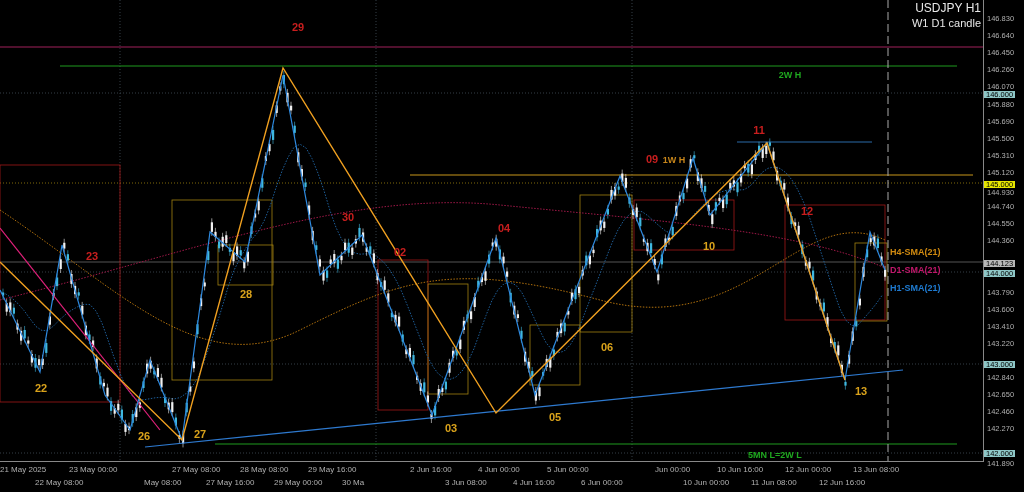 Image resolution: width=1024 pixels, height=492 pixels. I want to click on sma-label: H1-SMA(21), so click(915, 288).